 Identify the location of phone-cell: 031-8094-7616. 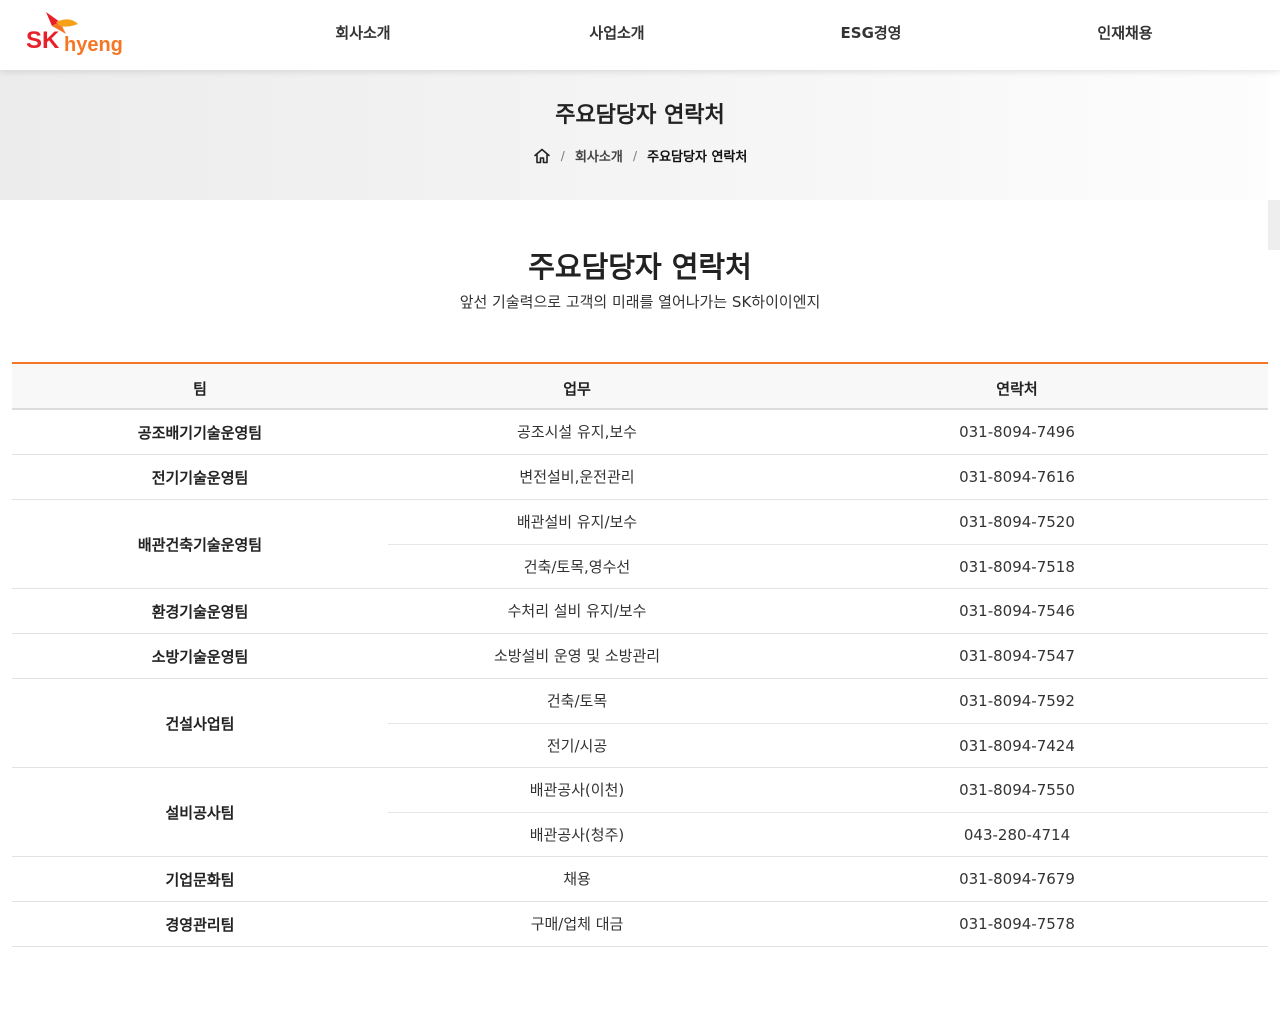
(1017, 477).